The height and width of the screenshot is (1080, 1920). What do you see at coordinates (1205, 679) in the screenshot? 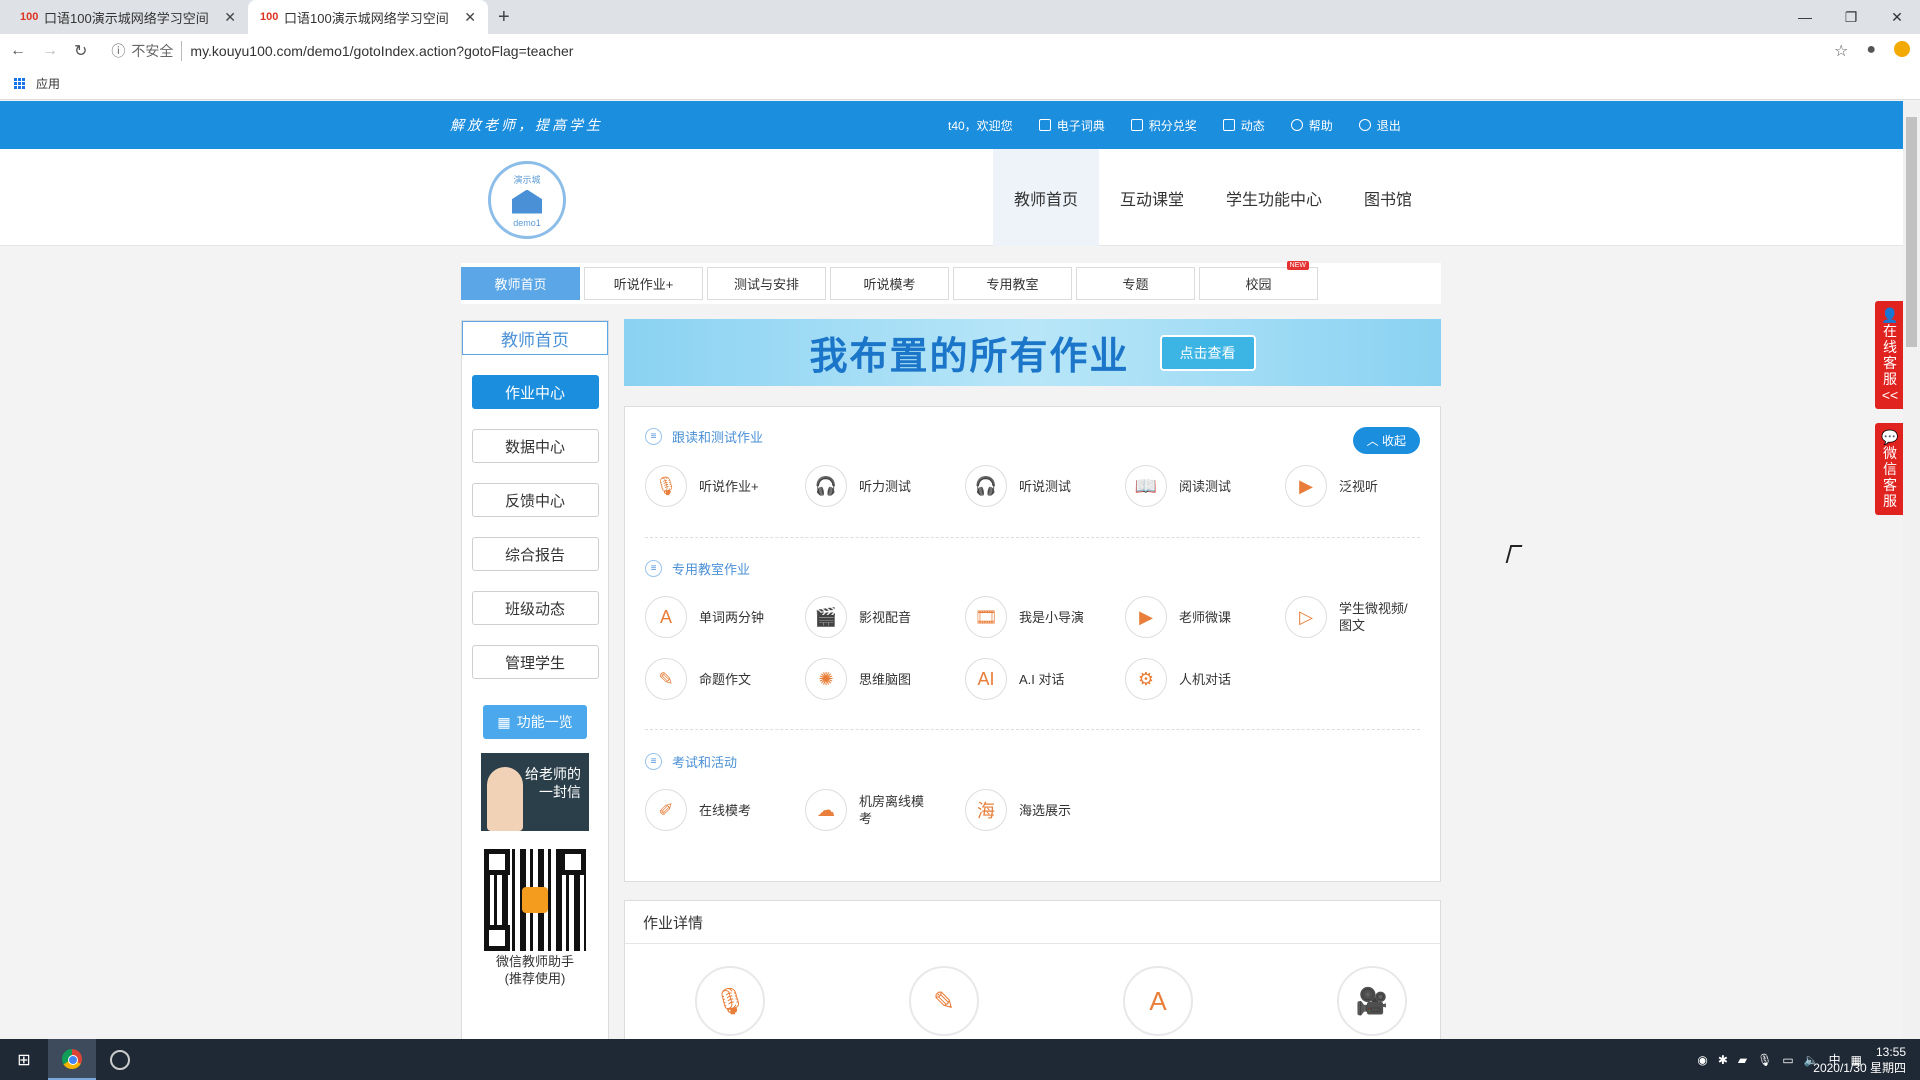
I see `item-robot-dialogue: ⚙ 人机对话` at bounding box center [1205, 679].